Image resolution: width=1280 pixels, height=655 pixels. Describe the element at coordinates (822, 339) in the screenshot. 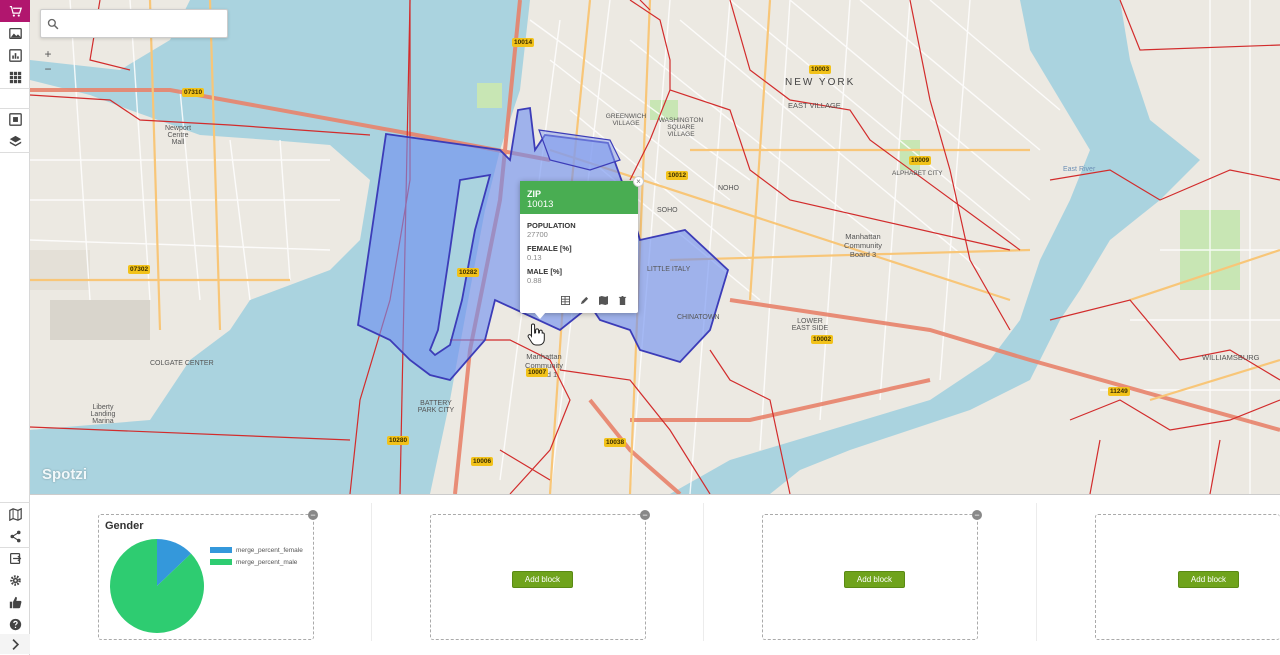

I see `zip-badge: 10002` at that location.